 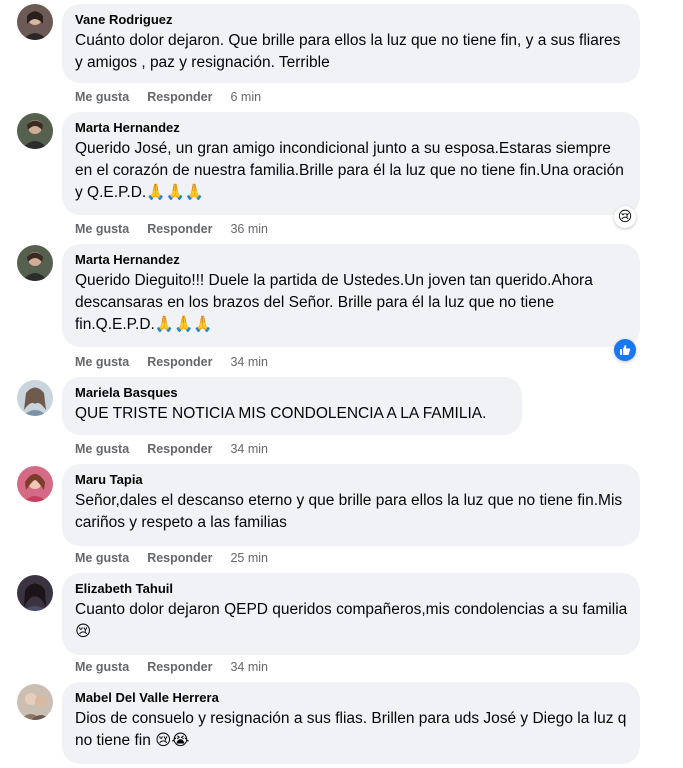 What do you see at coordinates (245, 97) in the screenshot?
I see `comment-timestamp: 6 min` at bounding box center [245, 97].